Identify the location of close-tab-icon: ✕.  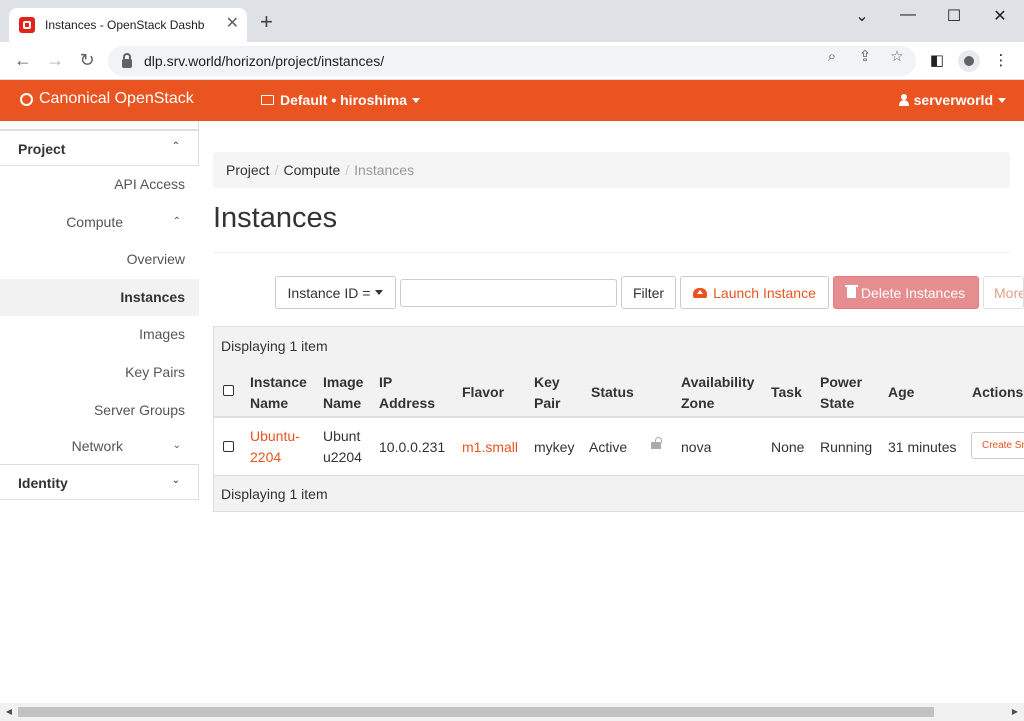
(232, 24).